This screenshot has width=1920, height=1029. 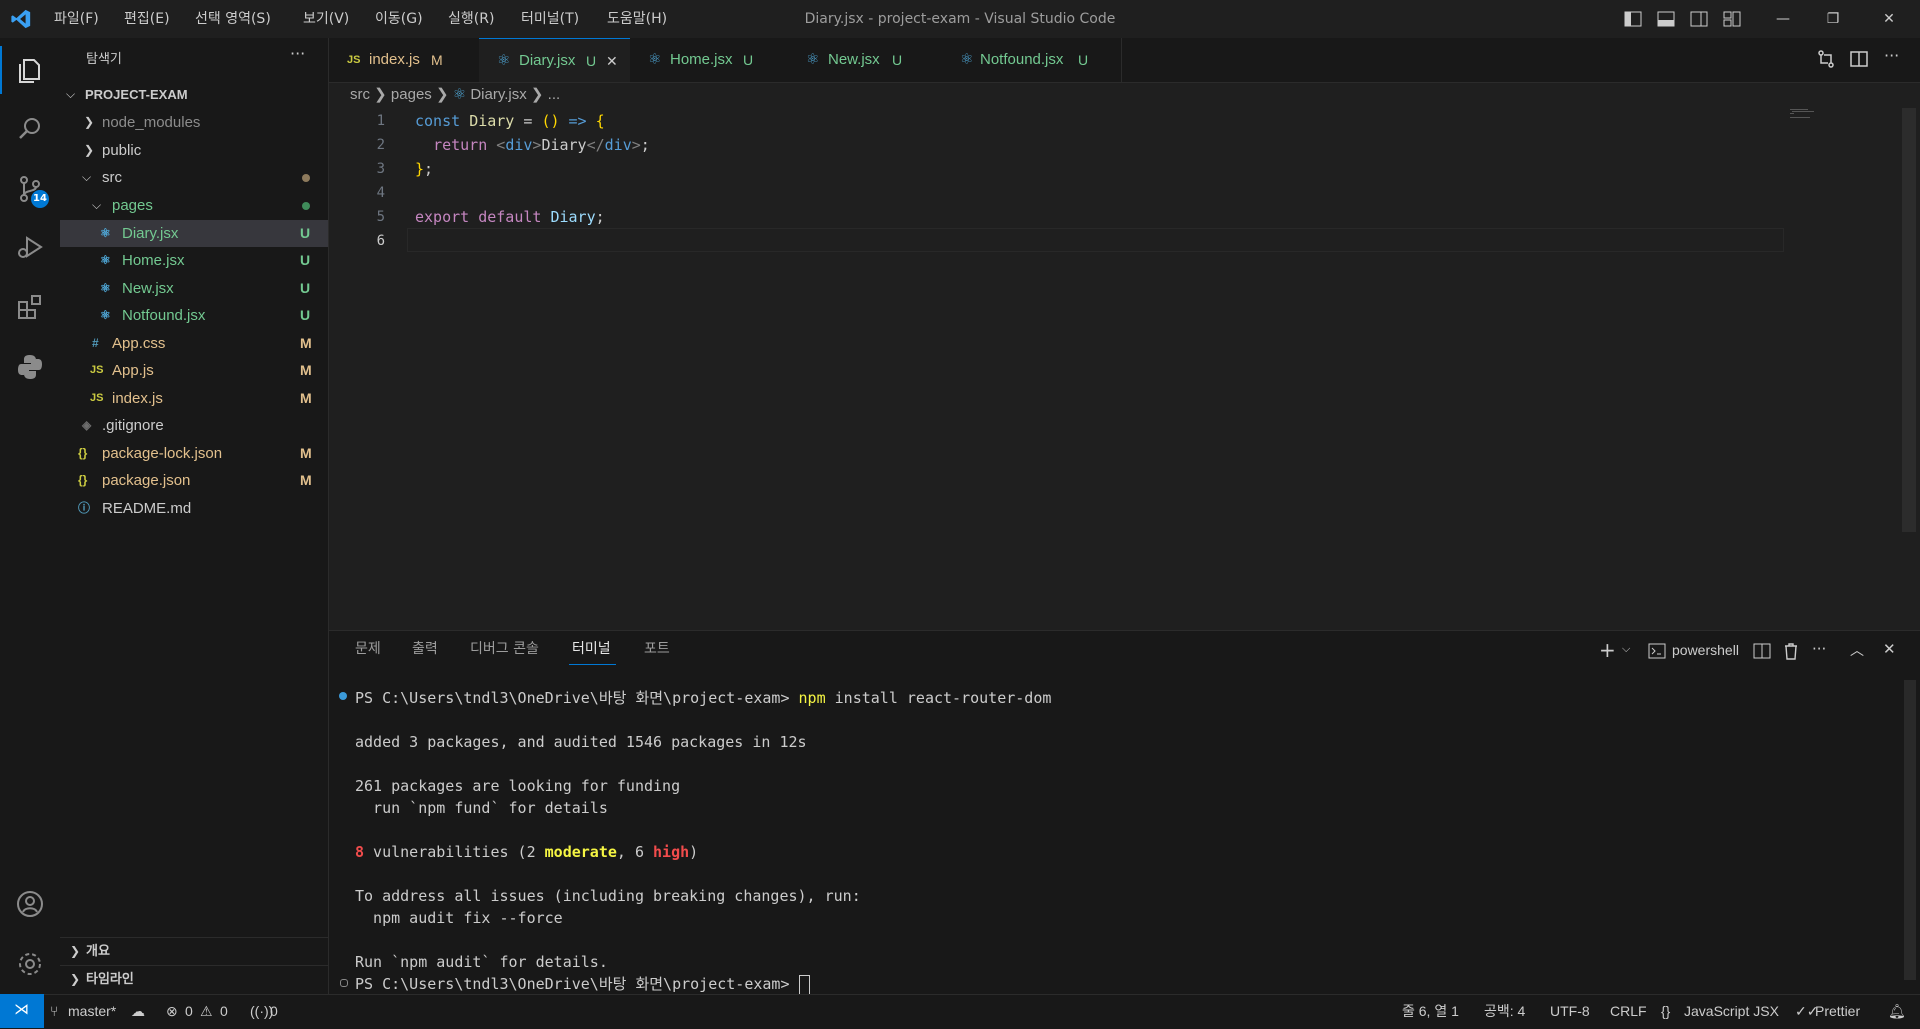 What do you see at coordinates (194, 205) in the screenshot?
I see `tree-item-pages: ⌵ pages` at bounding box center [194, 205].